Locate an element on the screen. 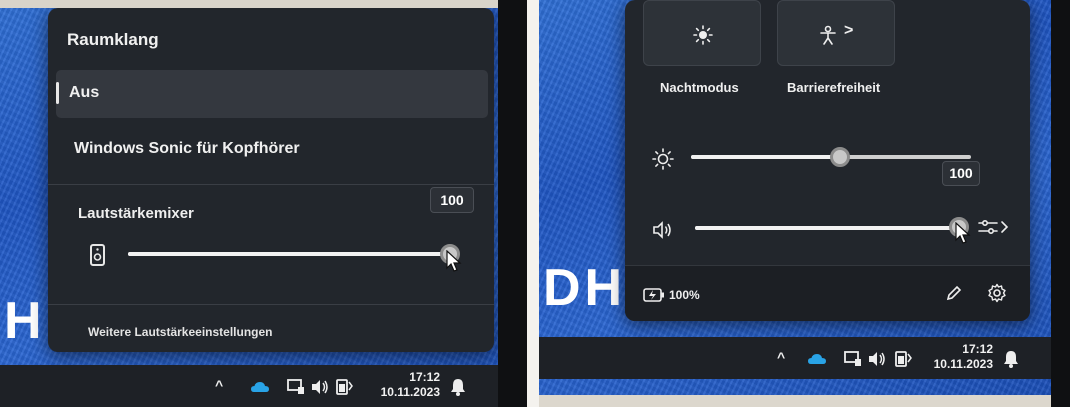  spatial-sound-option-windows-sonic: Windows Sonic für Kopfhörer is located at coordinates (272, 150).